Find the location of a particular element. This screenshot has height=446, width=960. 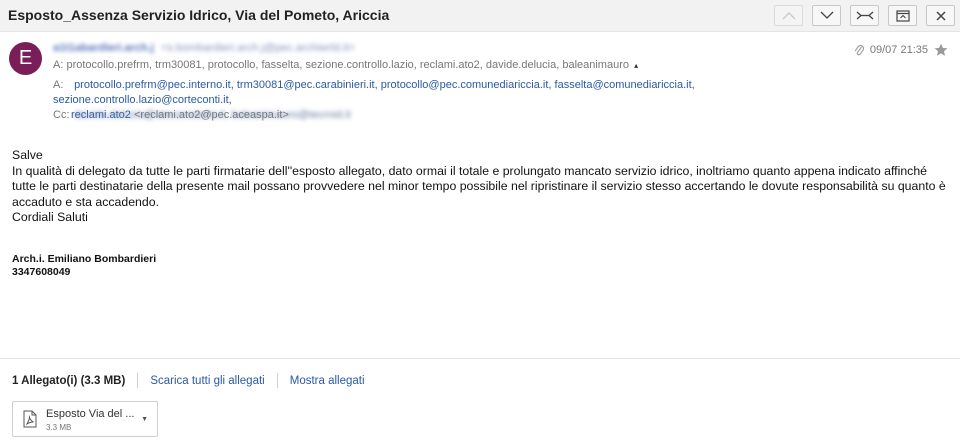

body-greeting: Salve is located at coordinates (27, 155).